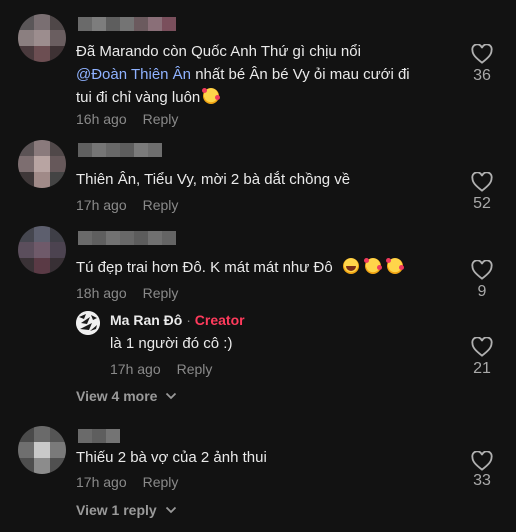  Describe the element at coordinates (126, 510) in the screenshot. I see `view-replies-button: View 1 reply` at that location.